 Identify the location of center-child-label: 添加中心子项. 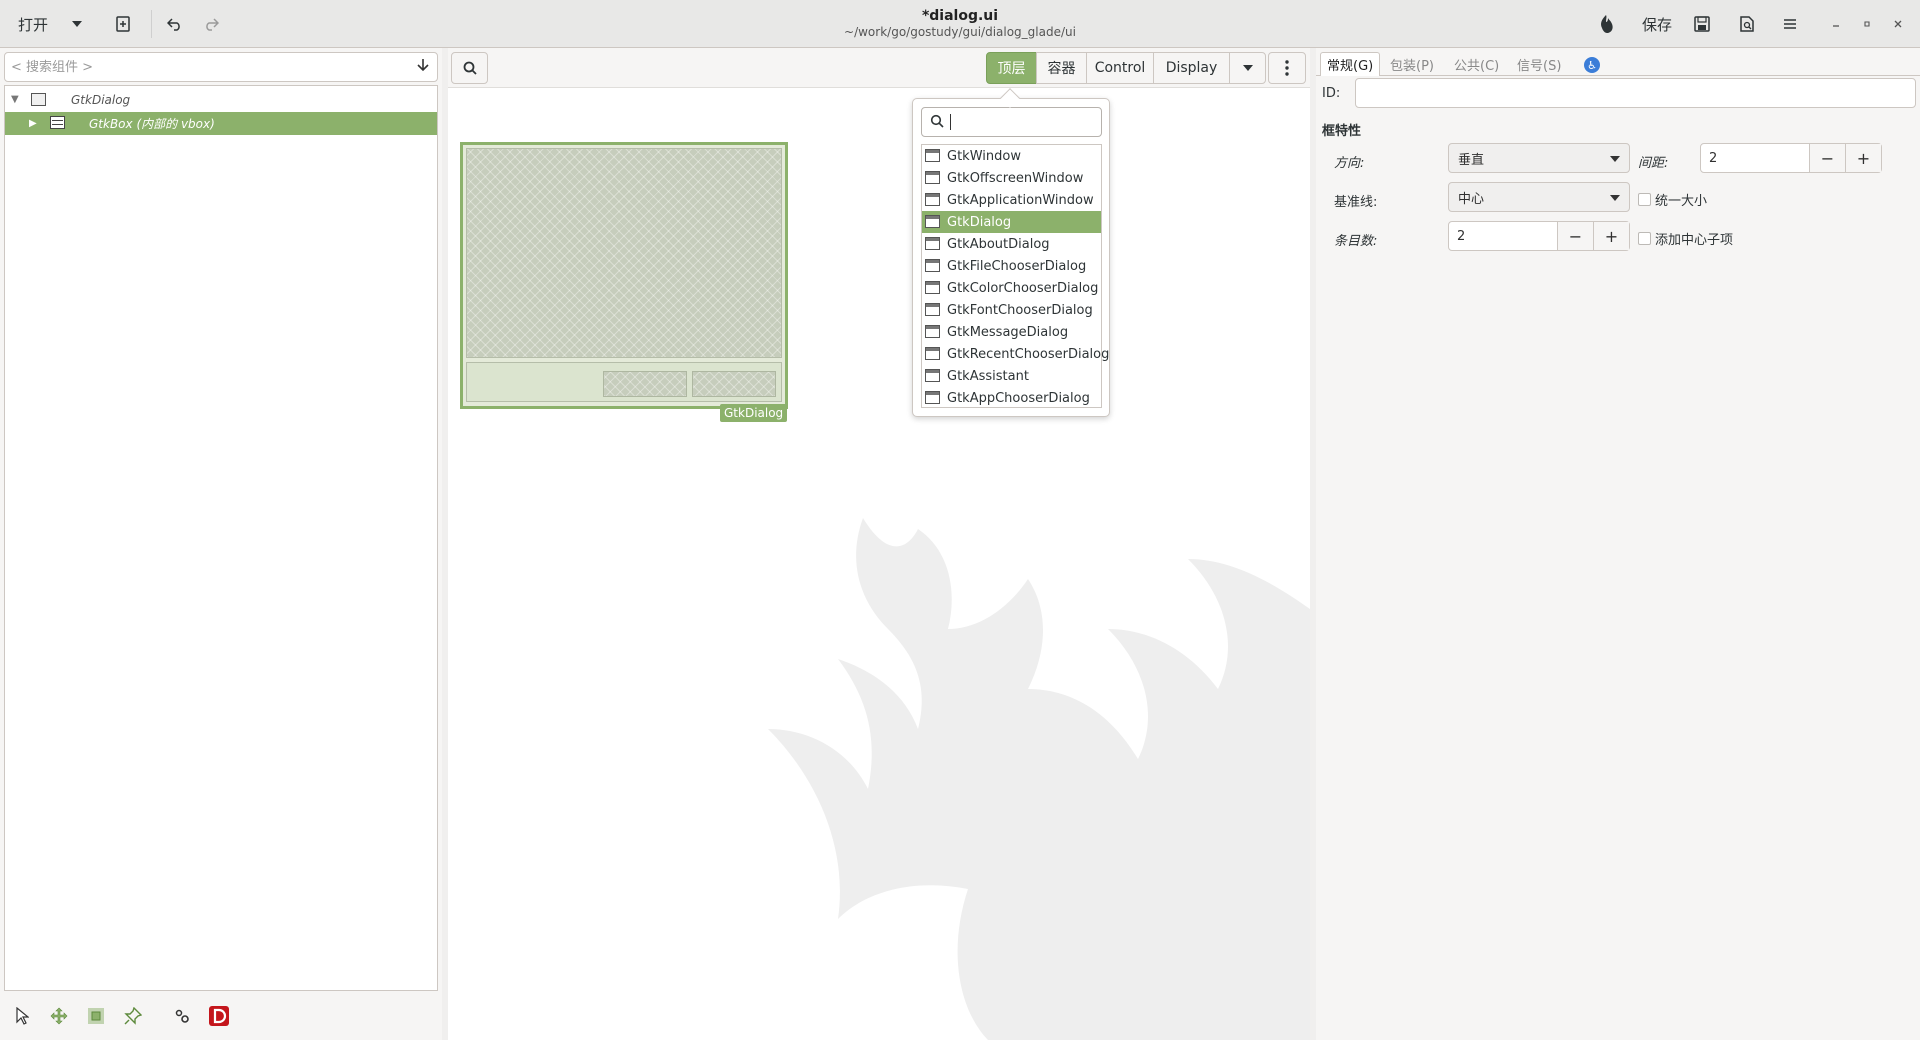
(1694, 240).